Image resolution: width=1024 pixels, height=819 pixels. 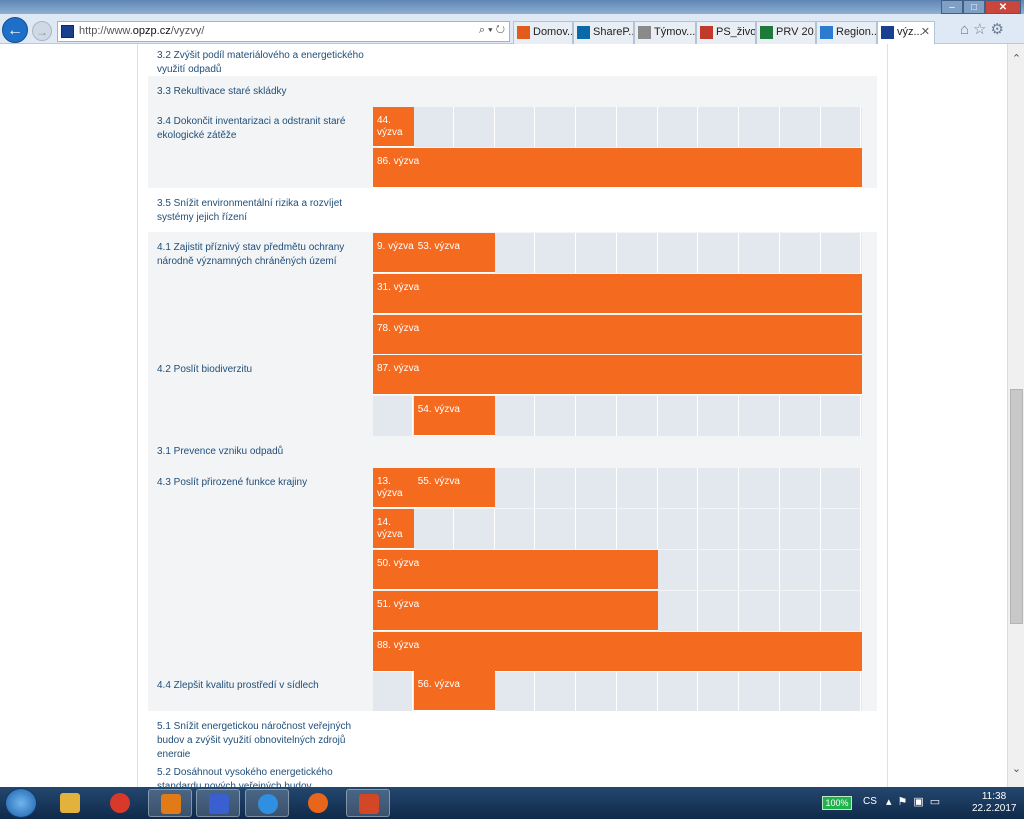 I want to click on taskbar-app-chrome, so click(x=120, y=803).